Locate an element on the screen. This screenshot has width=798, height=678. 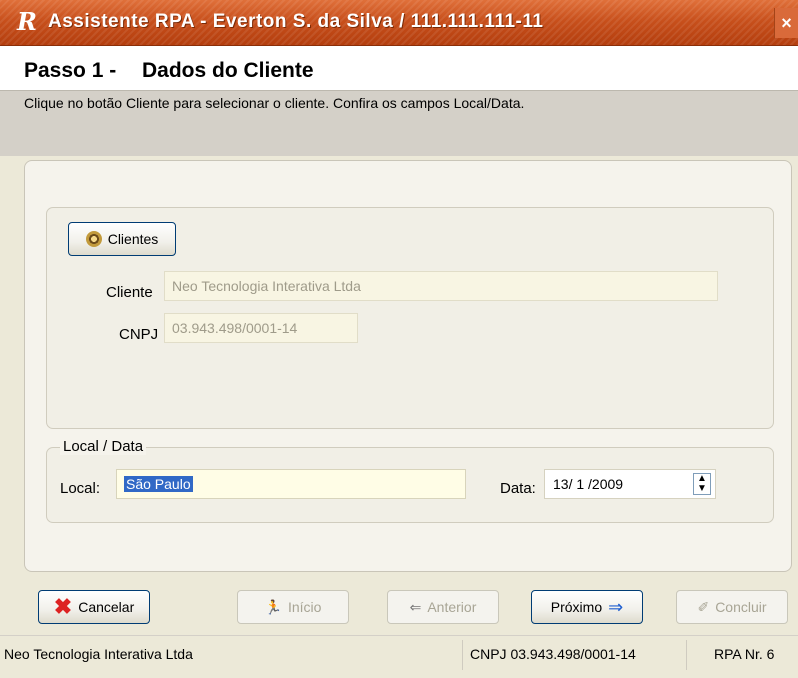
data-label: Data: is located at coordinates (518, 488).